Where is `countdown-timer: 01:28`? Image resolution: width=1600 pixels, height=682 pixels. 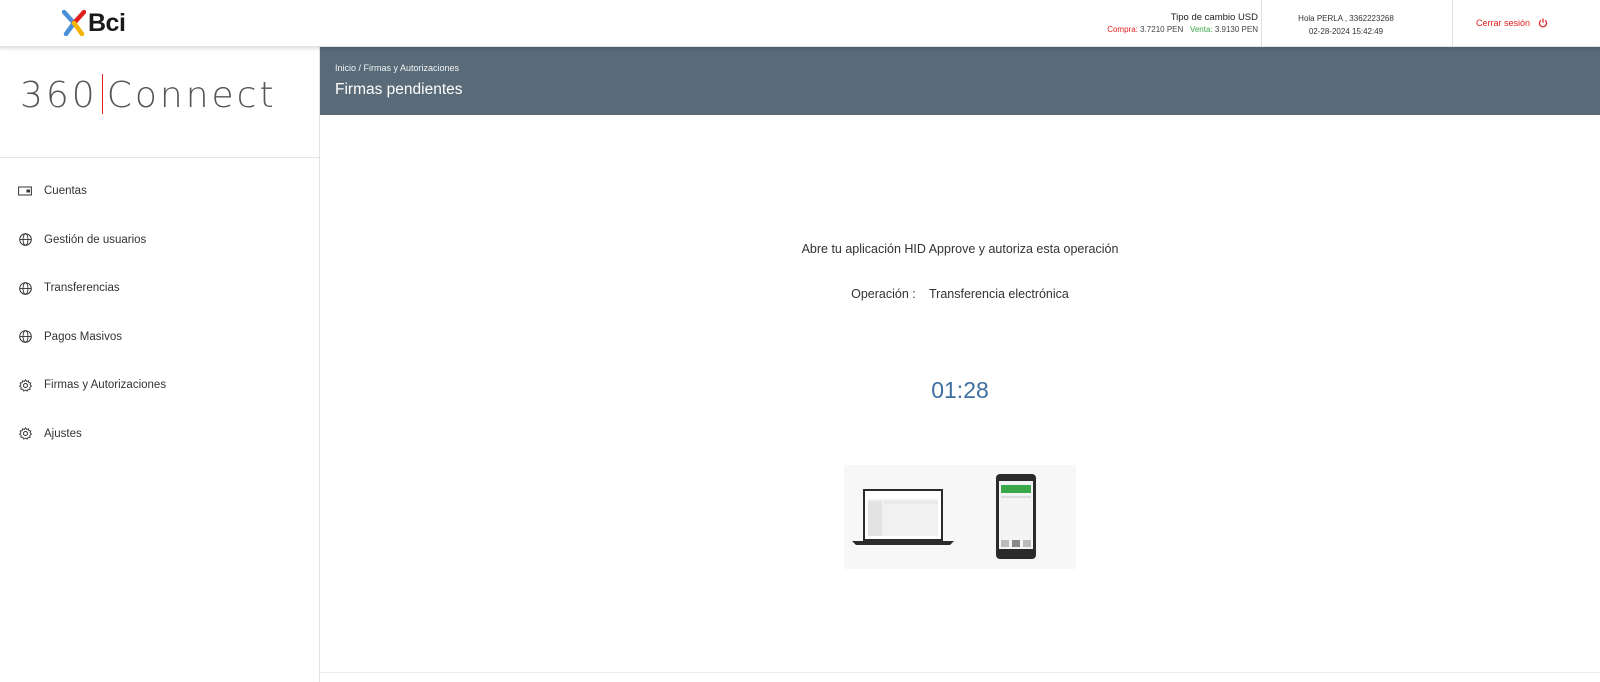
countdown-timer: 01:28 is located at coordinates (960, 390).